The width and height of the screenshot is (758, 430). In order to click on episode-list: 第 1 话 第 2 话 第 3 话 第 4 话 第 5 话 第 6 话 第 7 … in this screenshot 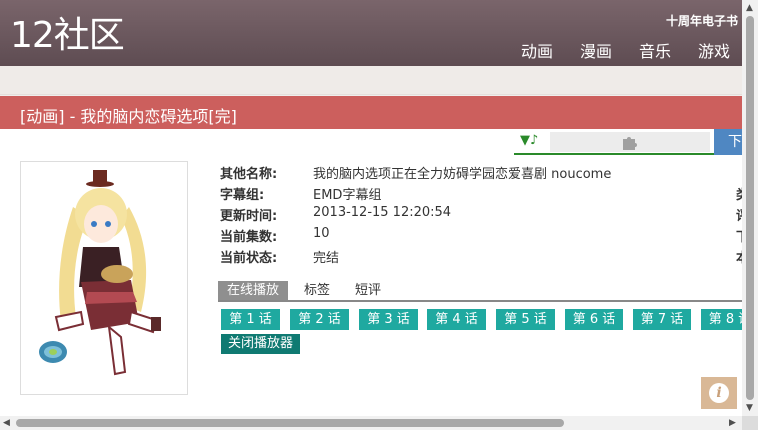, I will do `click(481, 320)`.